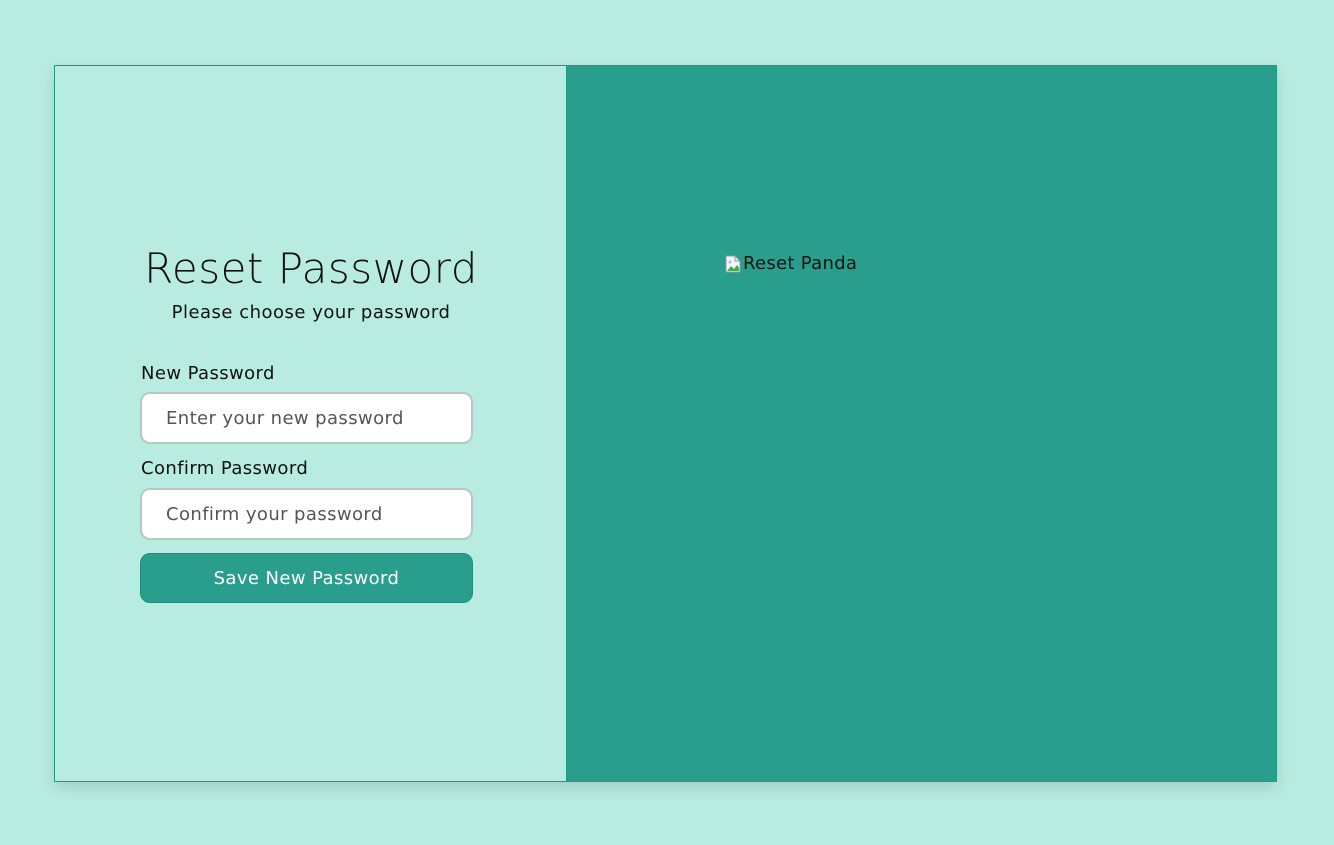 This screenshot has height=845, width=1334. Describe the element at coordinates (306, 578) in the screenshot. I see `save-new-password-button: Save New Password` at that location.